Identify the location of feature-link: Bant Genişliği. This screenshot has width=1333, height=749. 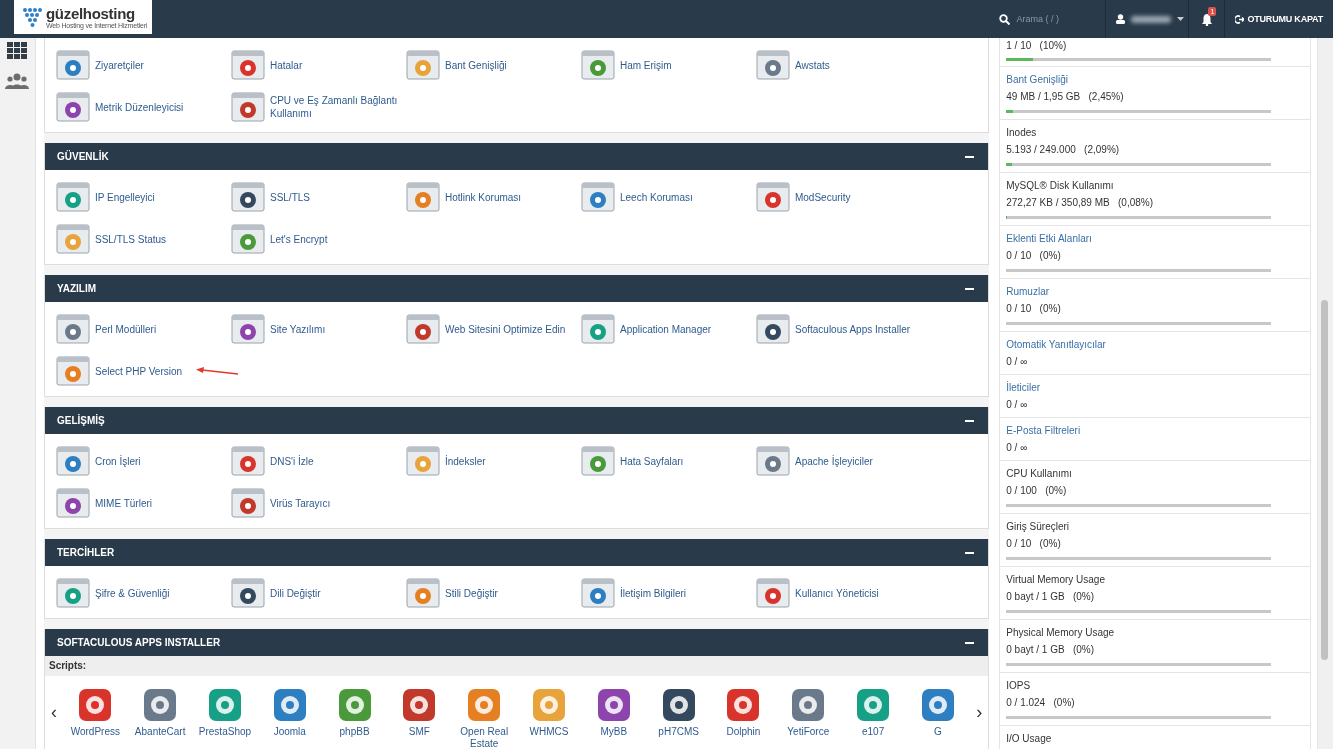
(510, 65).